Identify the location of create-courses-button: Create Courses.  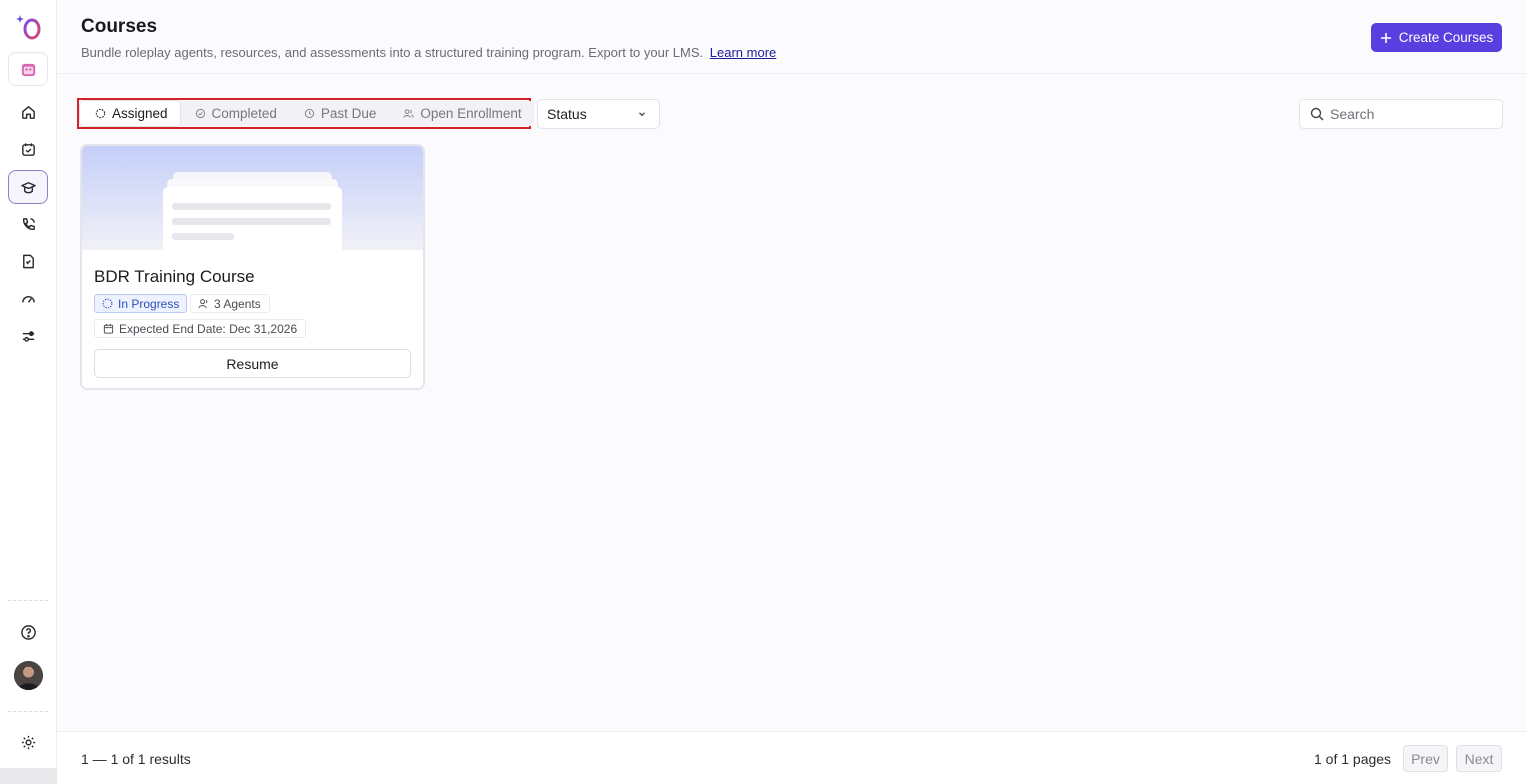
(1436, 37).